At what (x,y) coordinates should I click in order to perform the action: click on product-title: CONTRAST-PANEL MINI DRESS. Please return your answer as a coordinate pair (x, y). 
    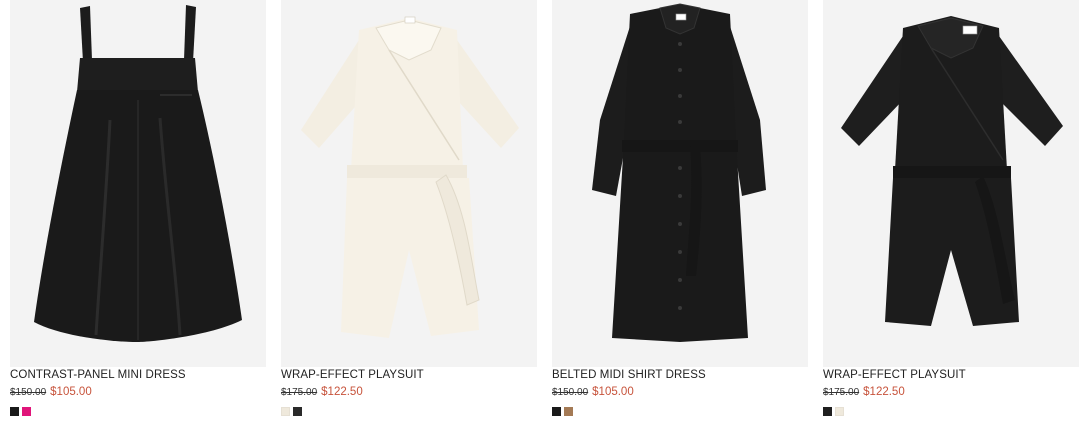
    Looking at the image, I should click on (98, 375).